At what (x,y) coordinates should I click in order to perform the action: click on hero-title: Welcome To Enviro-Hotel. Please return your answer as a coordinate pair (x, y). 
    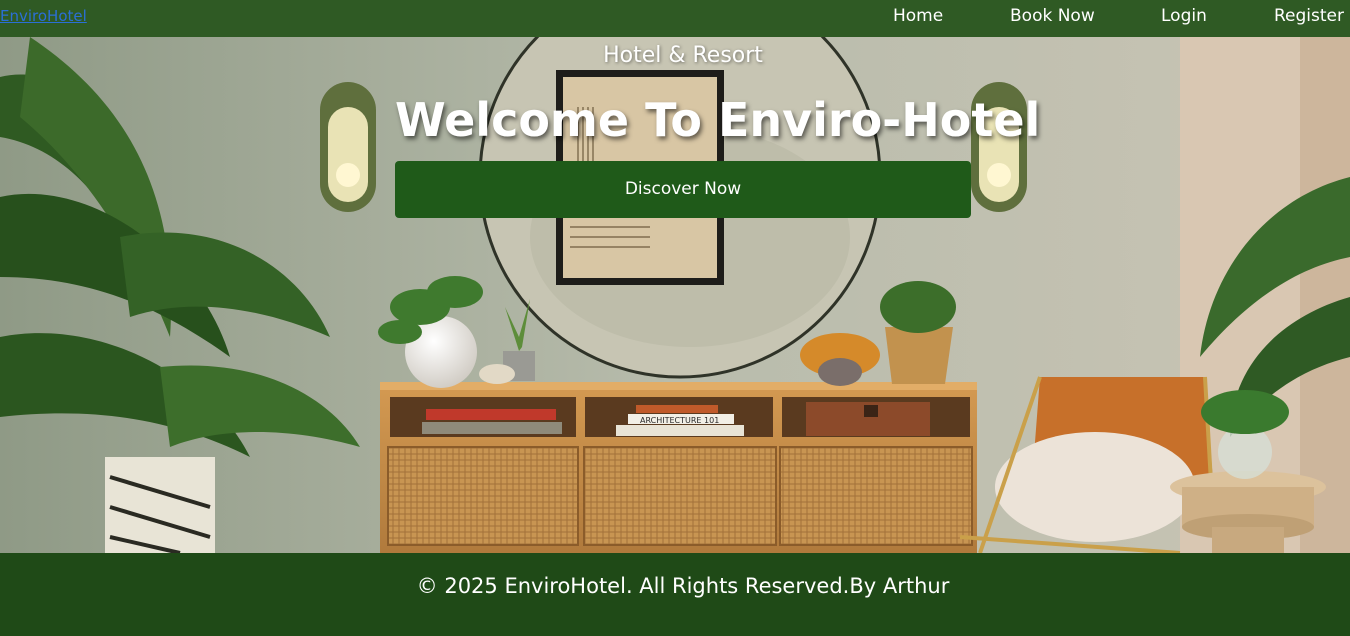
    Looking at the image, I should click on (718, 120).